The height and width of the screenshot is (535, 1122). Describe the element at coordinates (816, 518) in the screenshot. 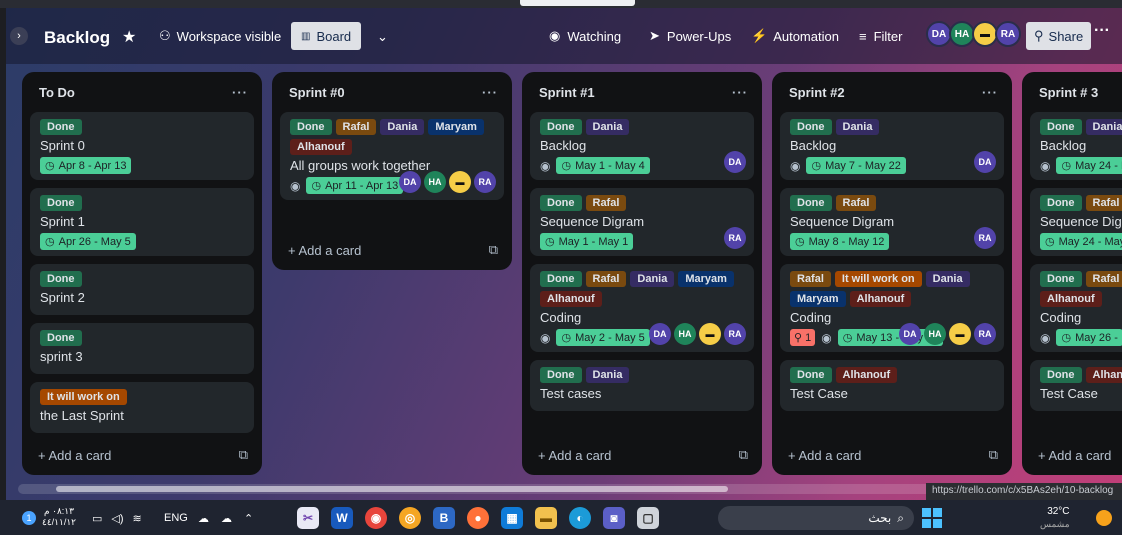

I see `taskbar-search: بحث ⌕` at that location.